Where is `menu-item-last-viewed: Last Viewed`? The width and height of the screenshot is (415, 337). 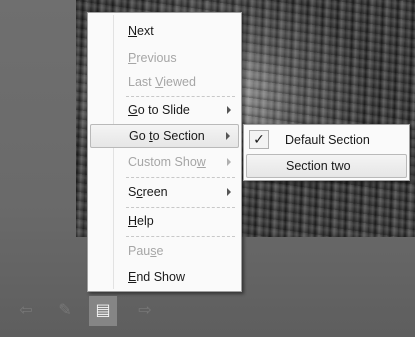
menu-item-last-viewed: Last Viewed is located at coordinates (164, 82).